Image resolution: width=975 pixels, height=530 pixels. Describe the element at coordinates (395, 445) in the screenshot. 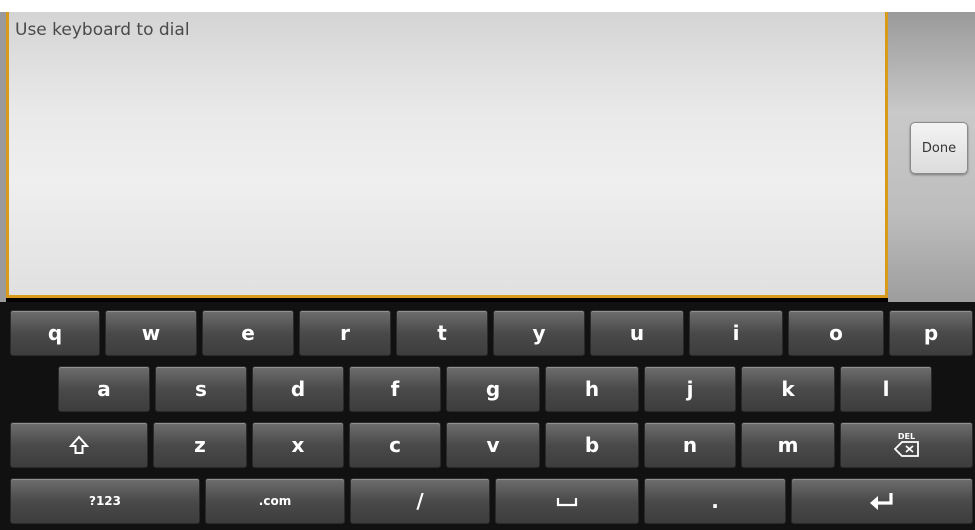

I see `key-c: c` at that location.